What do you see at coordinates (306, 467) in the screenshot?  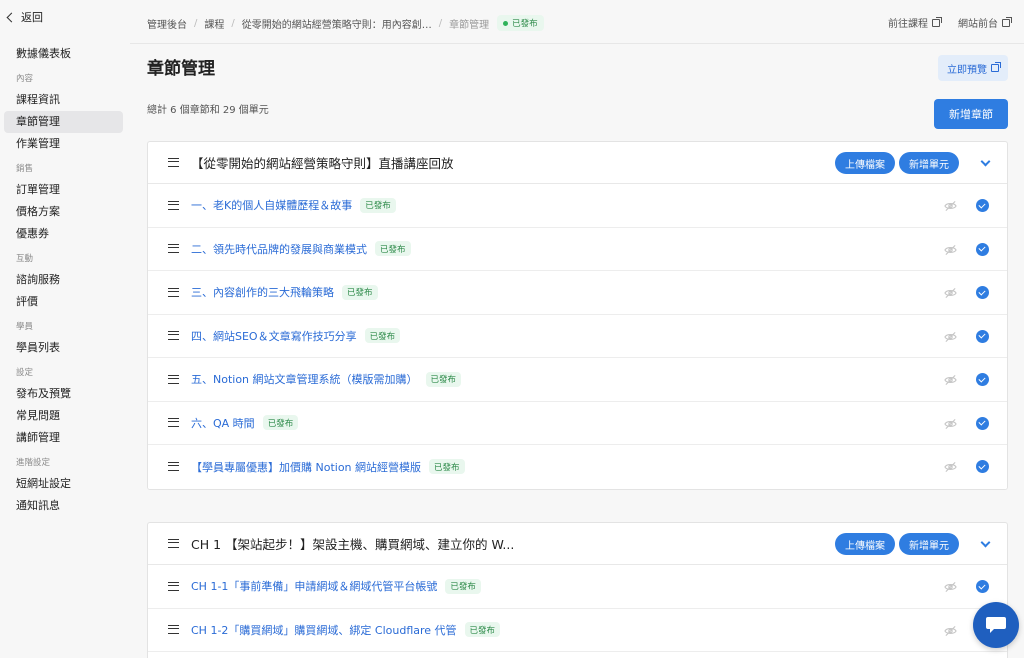 I see `unit-title: 【學員專屬優惠】加價購 Notion 網站經營模版` at bounding box center [306, 467].